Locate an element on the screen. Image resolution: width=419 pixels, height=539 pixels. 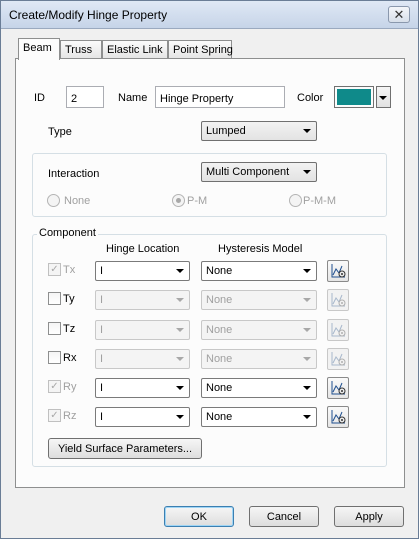
interaction-label: Interaction is located at coordinates (74, 174).